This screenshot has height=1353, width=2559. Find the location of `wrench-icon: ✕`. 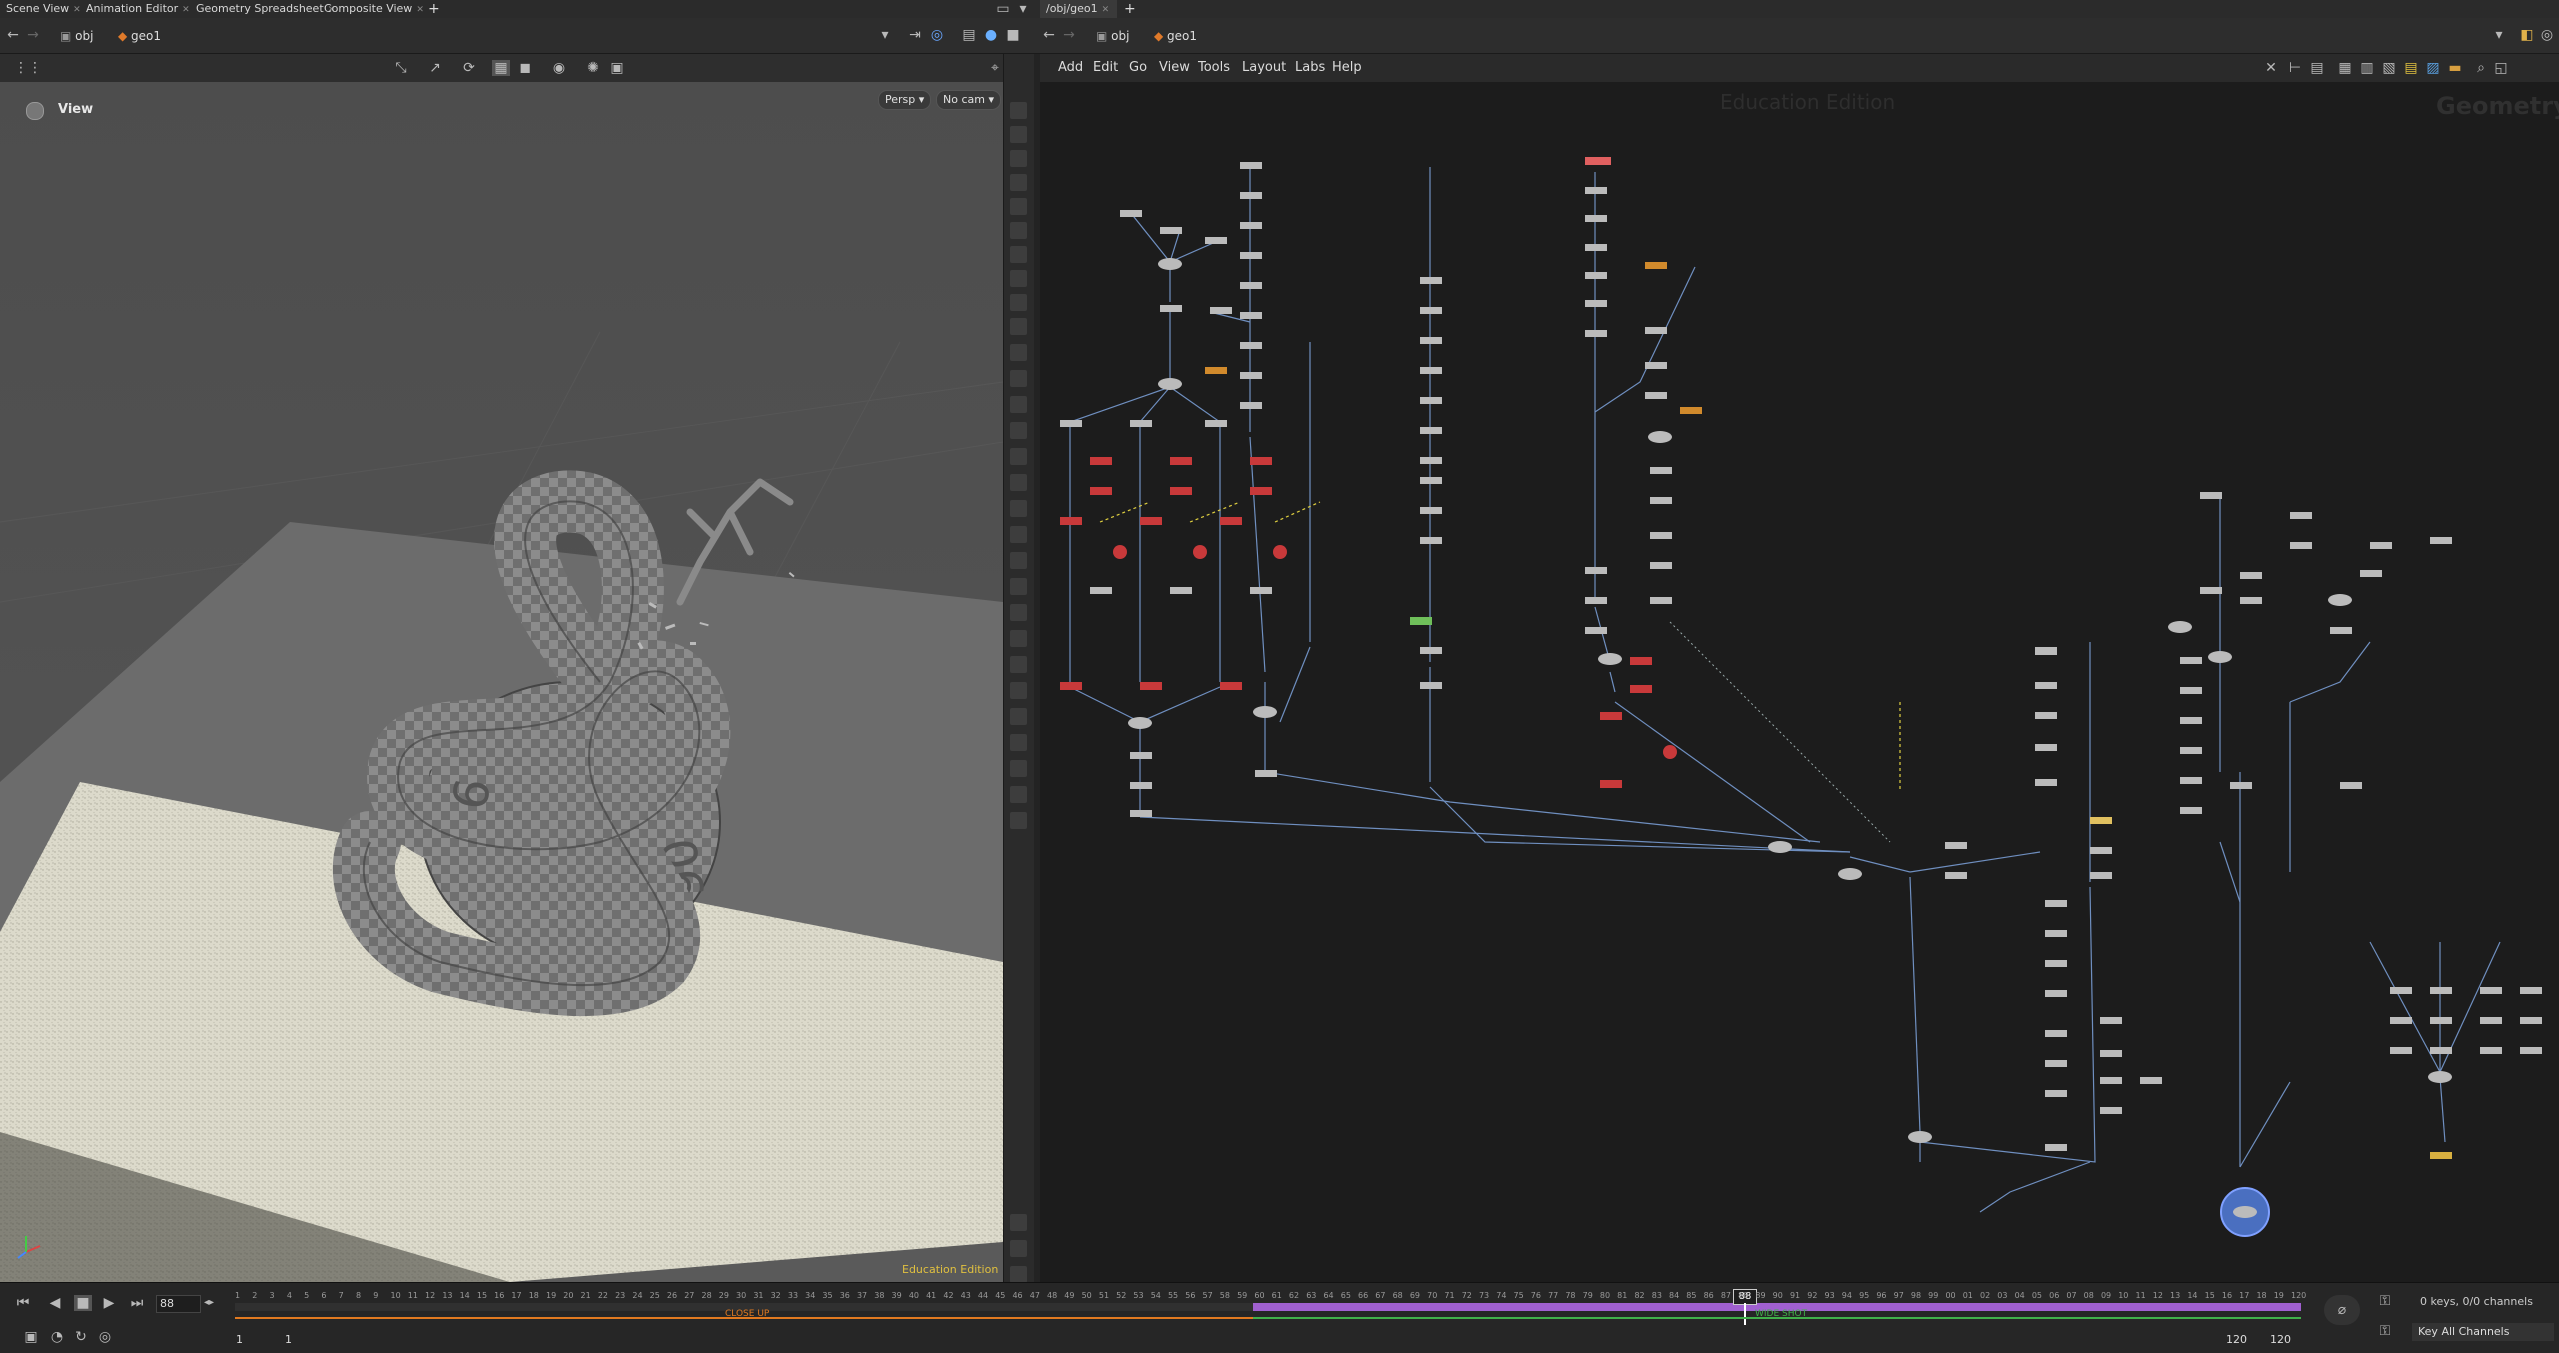

wrench-icon: ✕ is located at coordinates (2271, 68).